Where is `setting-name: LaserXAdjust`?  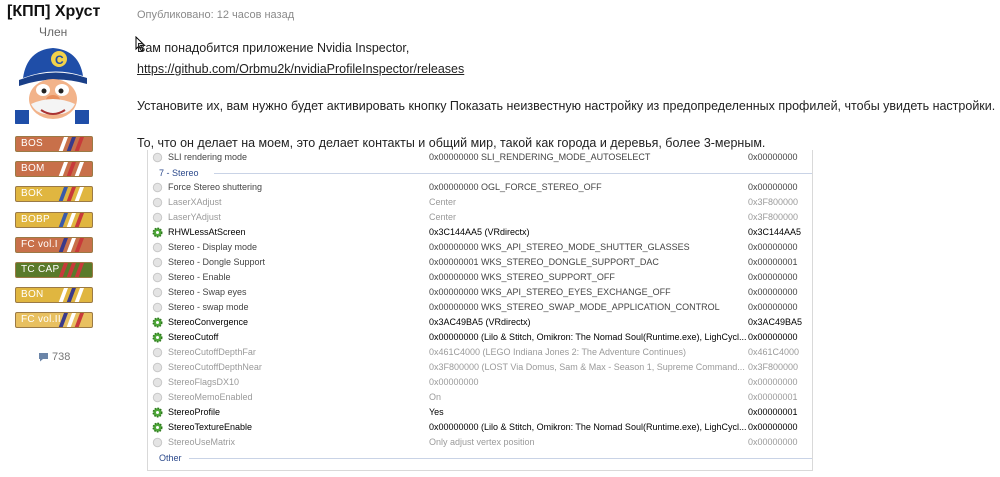 setting-name: LaserXAdjust is located at coordinates (195, 202).